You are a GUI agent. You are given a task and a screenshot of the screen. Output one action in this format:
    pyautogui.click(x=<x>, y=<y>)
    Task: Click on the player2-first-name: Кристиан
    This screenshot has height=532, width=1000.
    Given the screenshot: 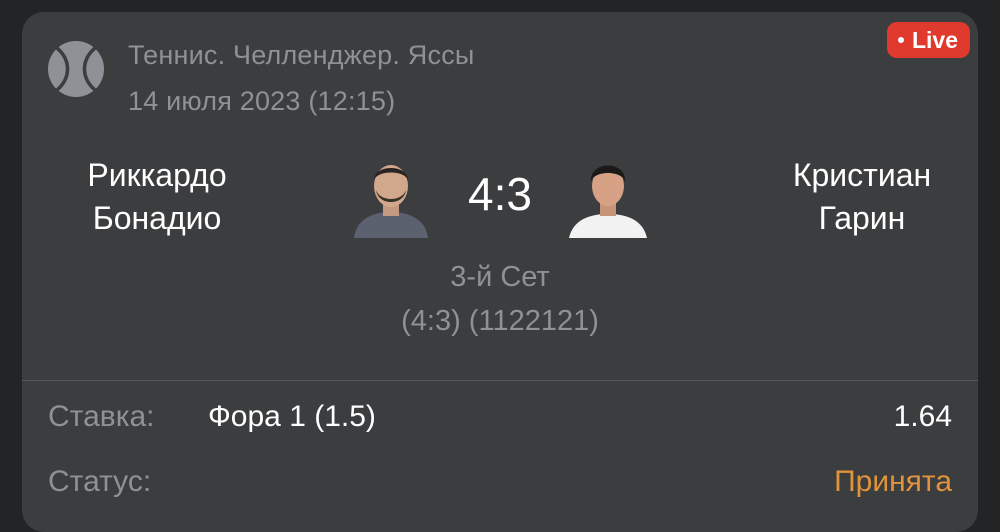 What is the action you would take?
    pyautogui.click(x=862, y=175)
    